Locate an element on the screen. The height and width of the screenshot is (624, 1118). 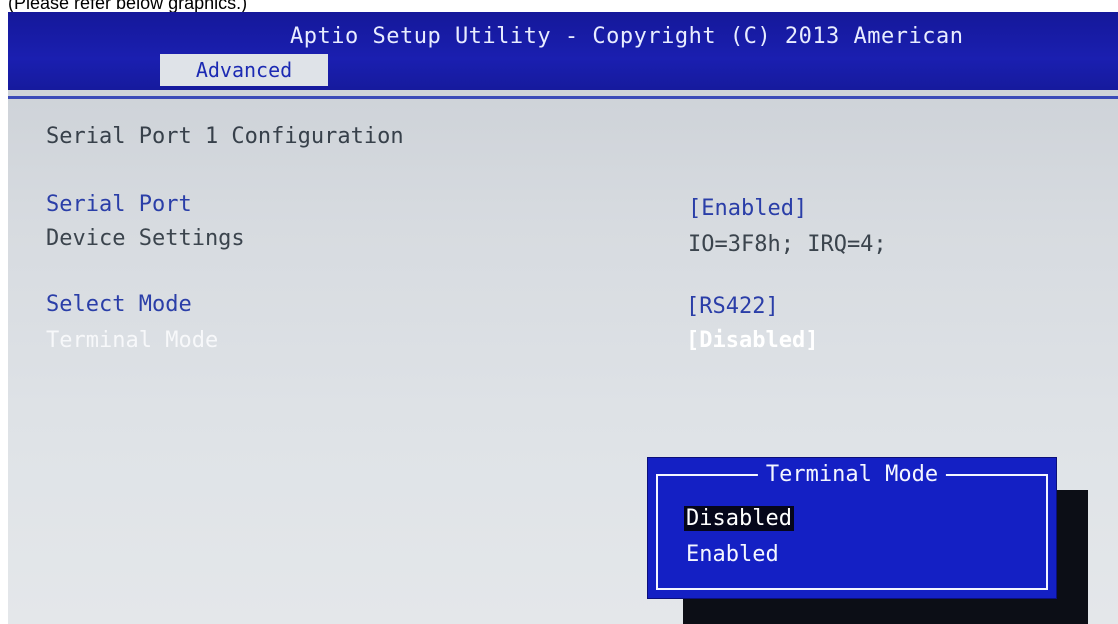
popup-option-disabled: Disabled is located at coordinates (739, 518).